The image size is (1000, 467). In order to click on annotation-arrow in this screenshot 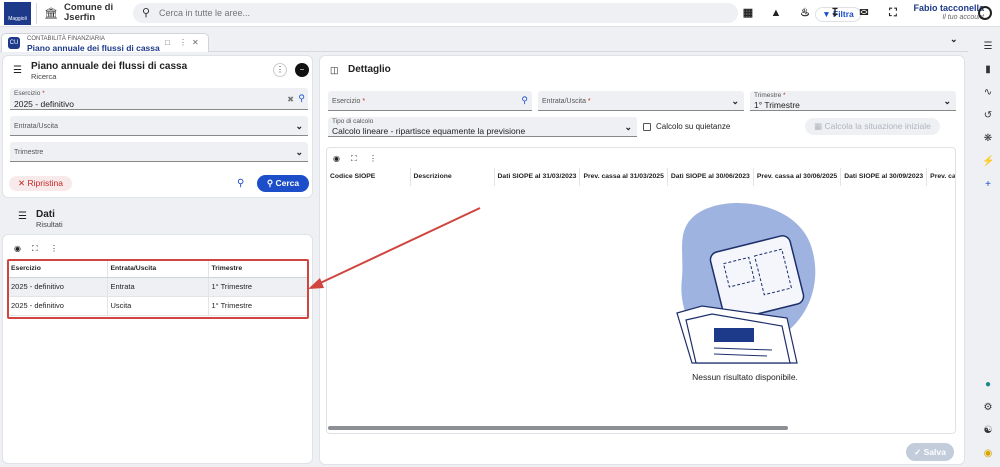, I will do `click(394, 248)`.